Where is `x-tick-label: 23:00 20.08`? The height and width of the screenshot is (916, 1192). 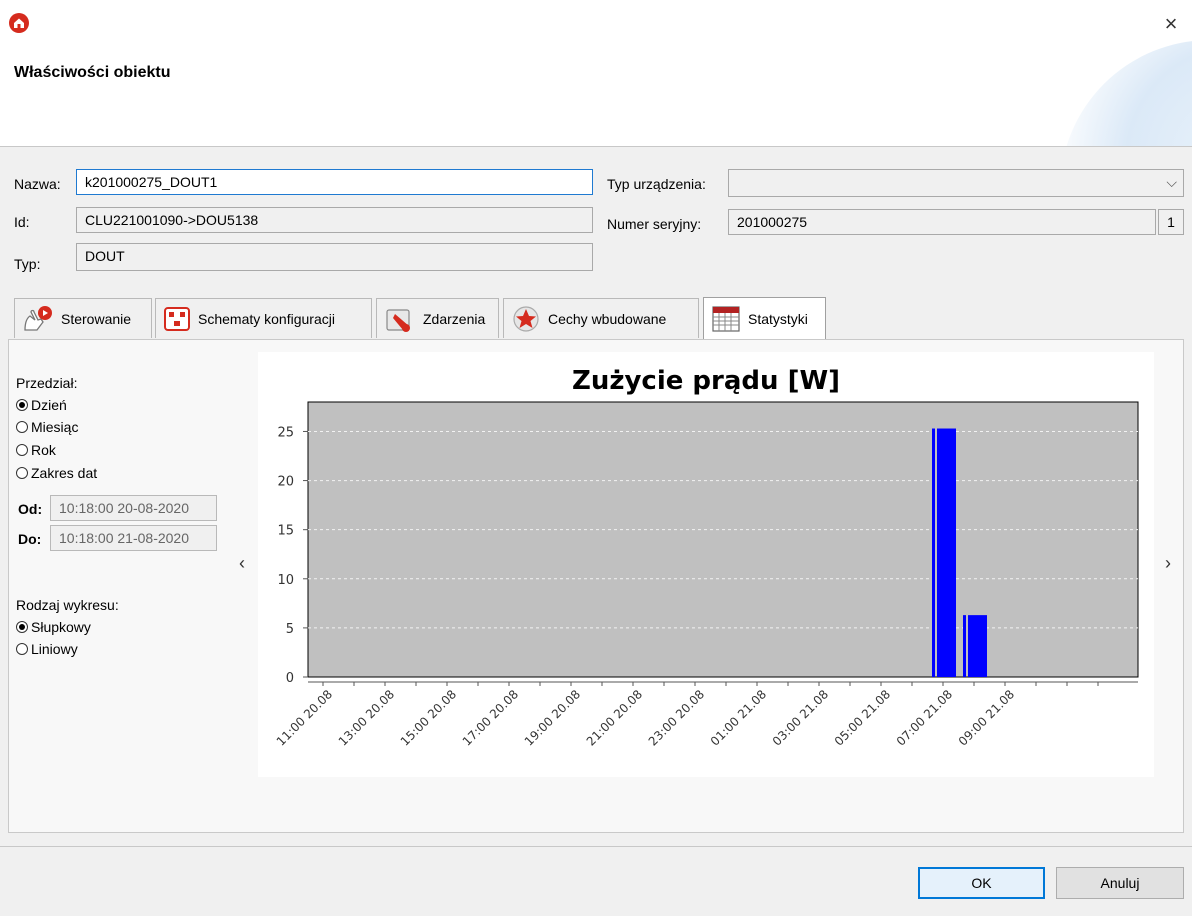
x-tick-label: 23:00 20.08 is located at coordinates (676, 717).